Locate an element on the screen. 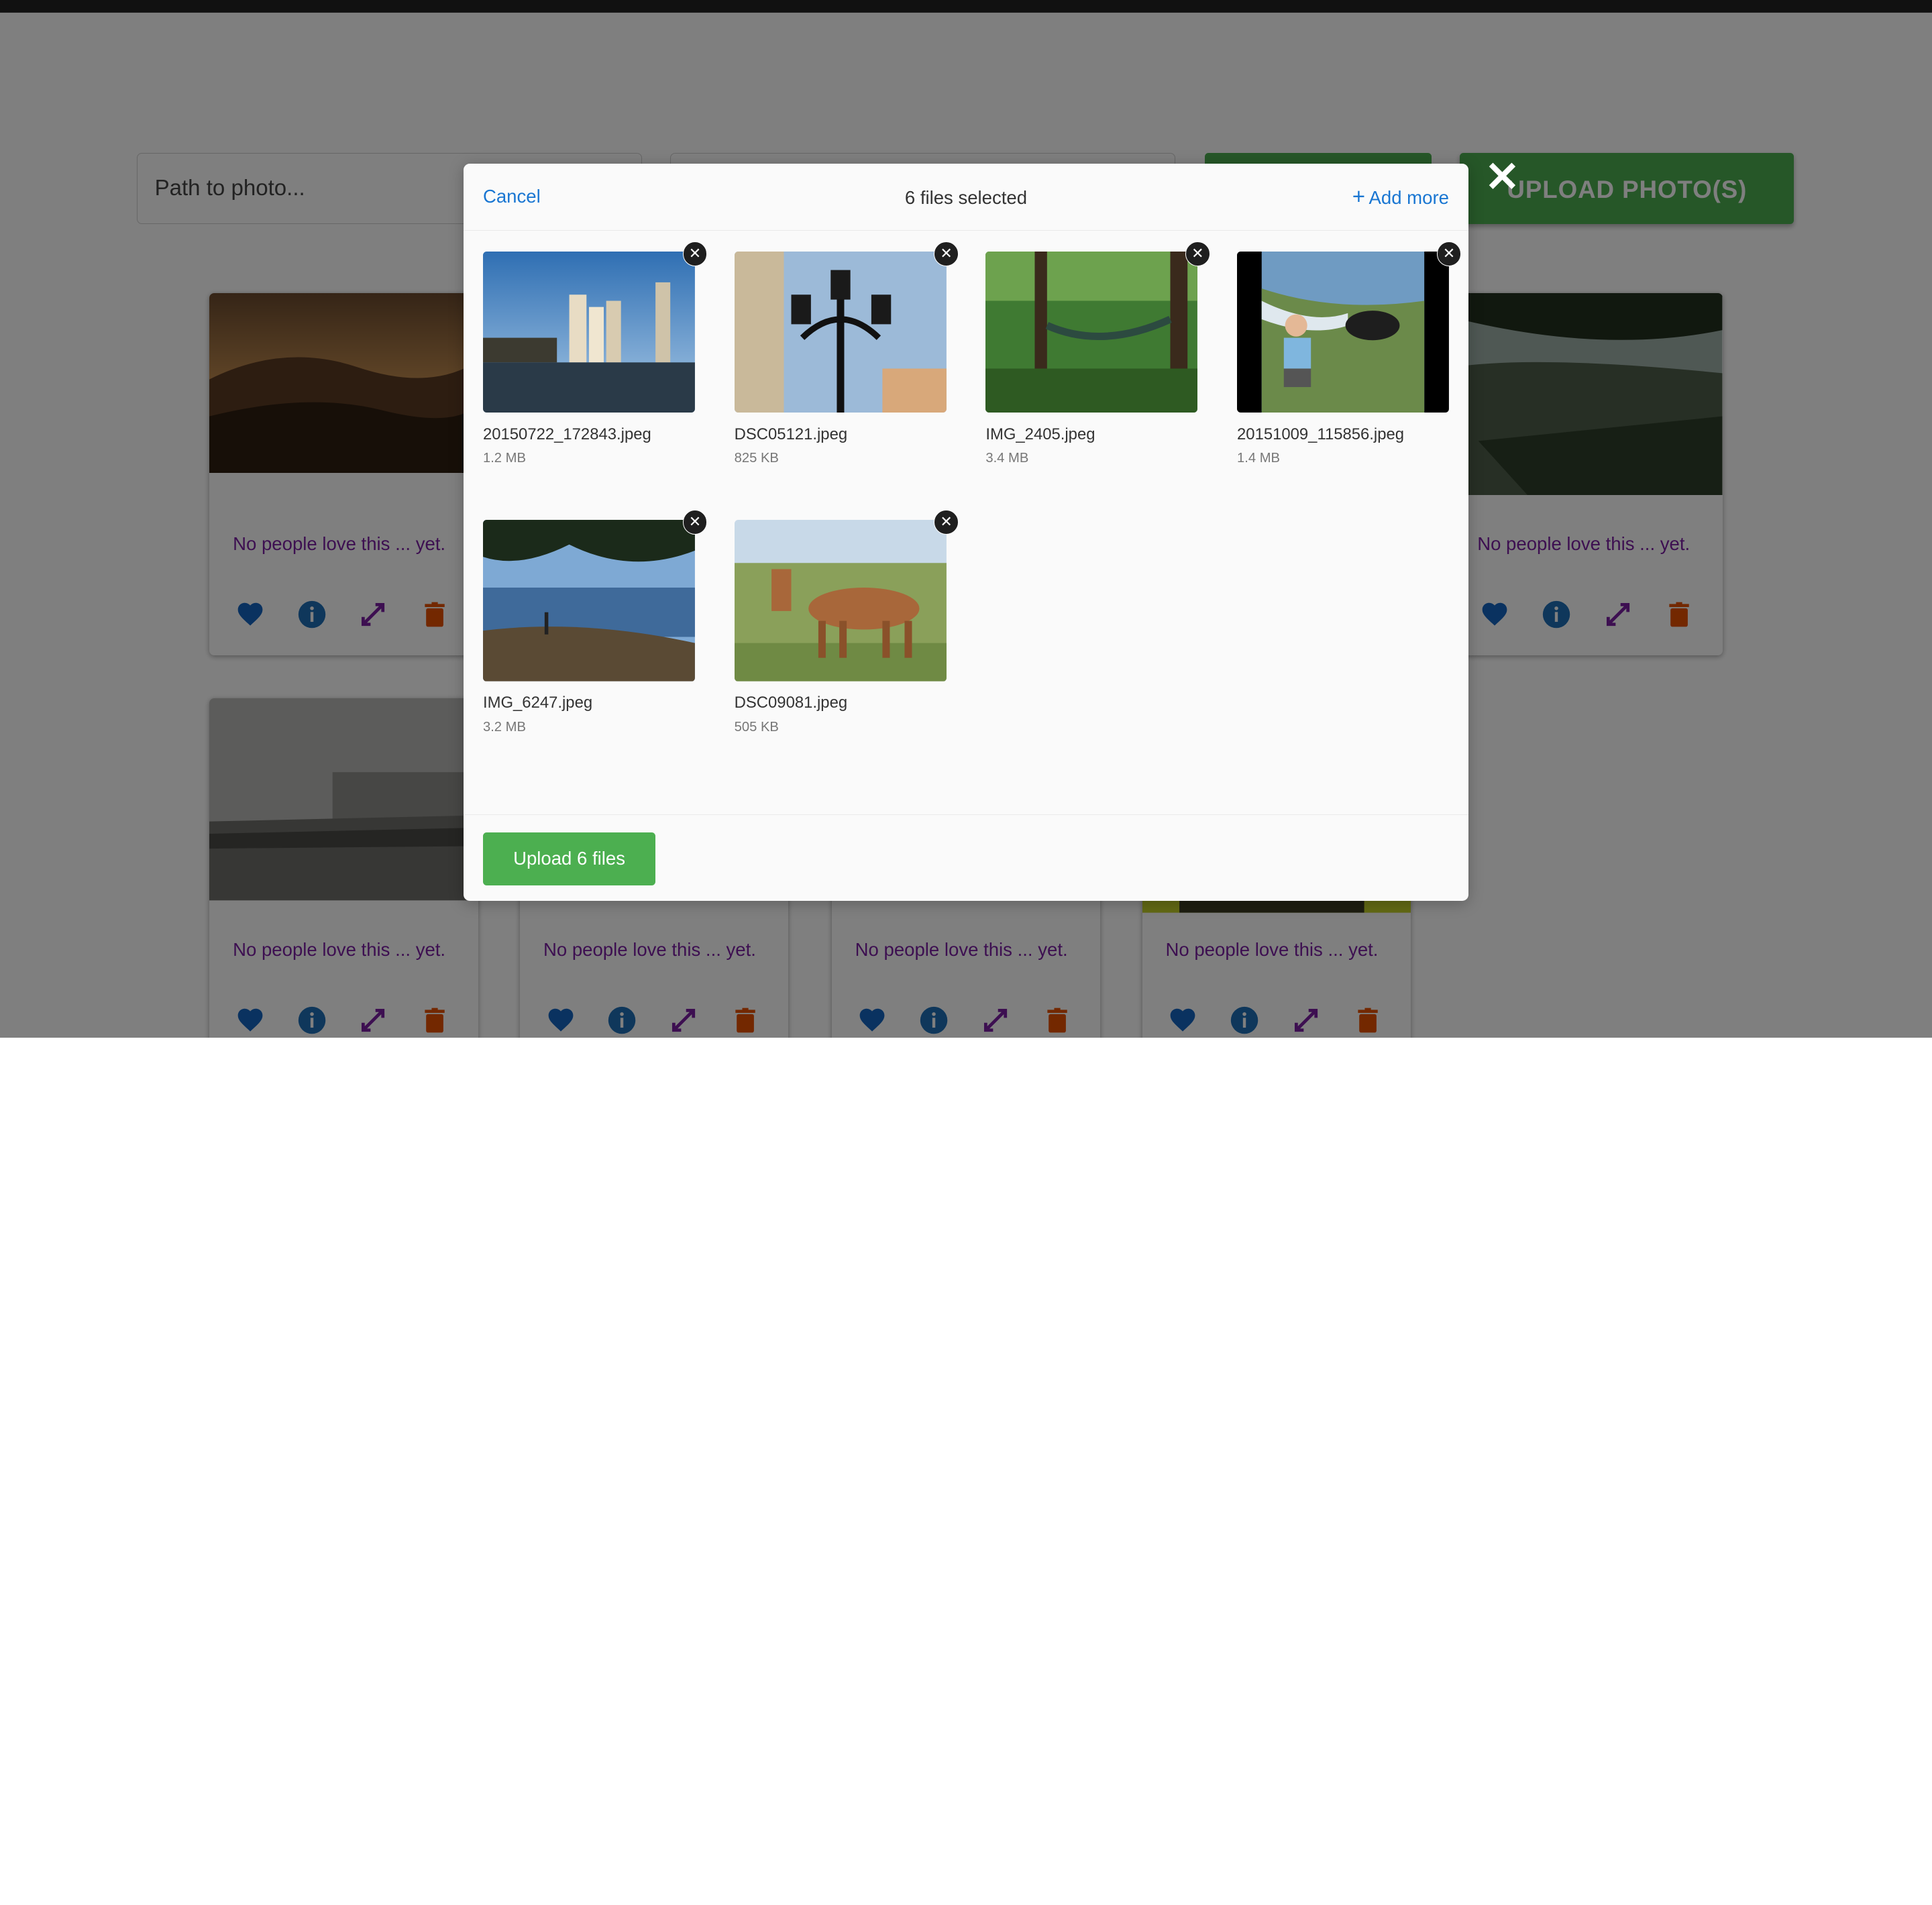 This screenshot has width=1932, height=1905. file-name: 20151009_115856.jpeg is located at coordinates (1321, 434).